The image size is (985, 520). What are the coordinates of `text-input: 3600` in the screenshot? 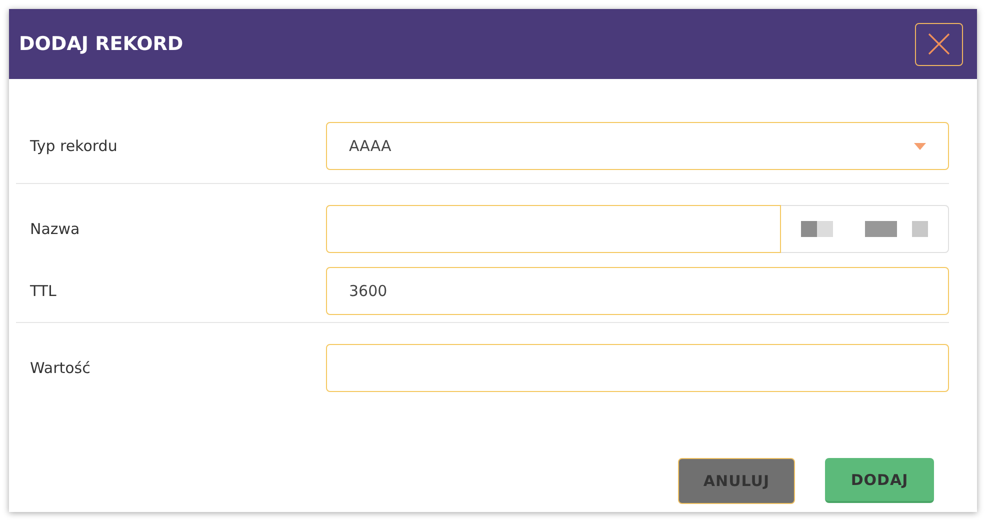 It's located at (637, 291).